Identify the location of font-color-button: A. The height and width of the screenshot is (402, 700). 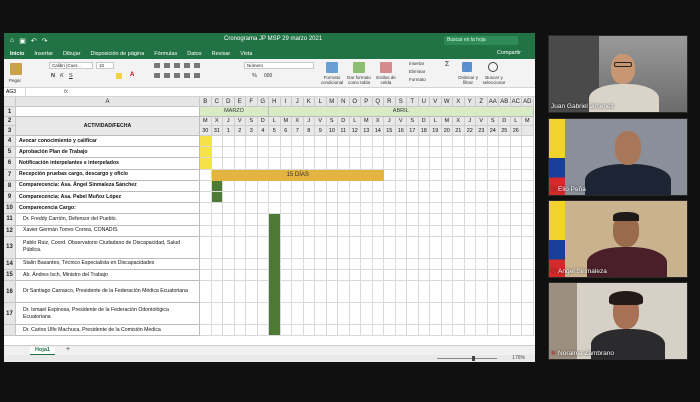
(132, 75).